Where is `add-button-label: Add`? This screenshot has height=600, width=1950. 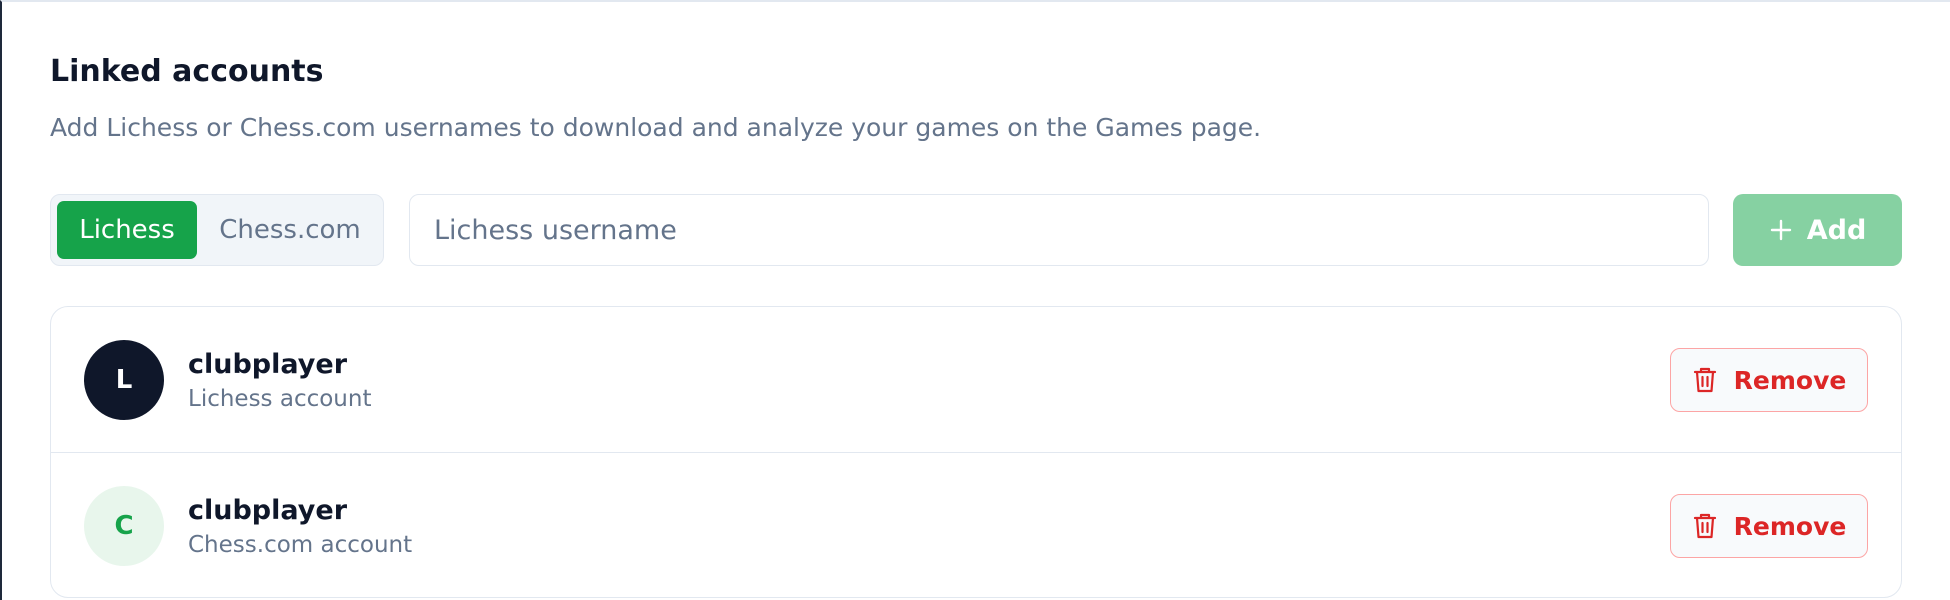
add-button-label: Add is located at coordinates (1836, 230).